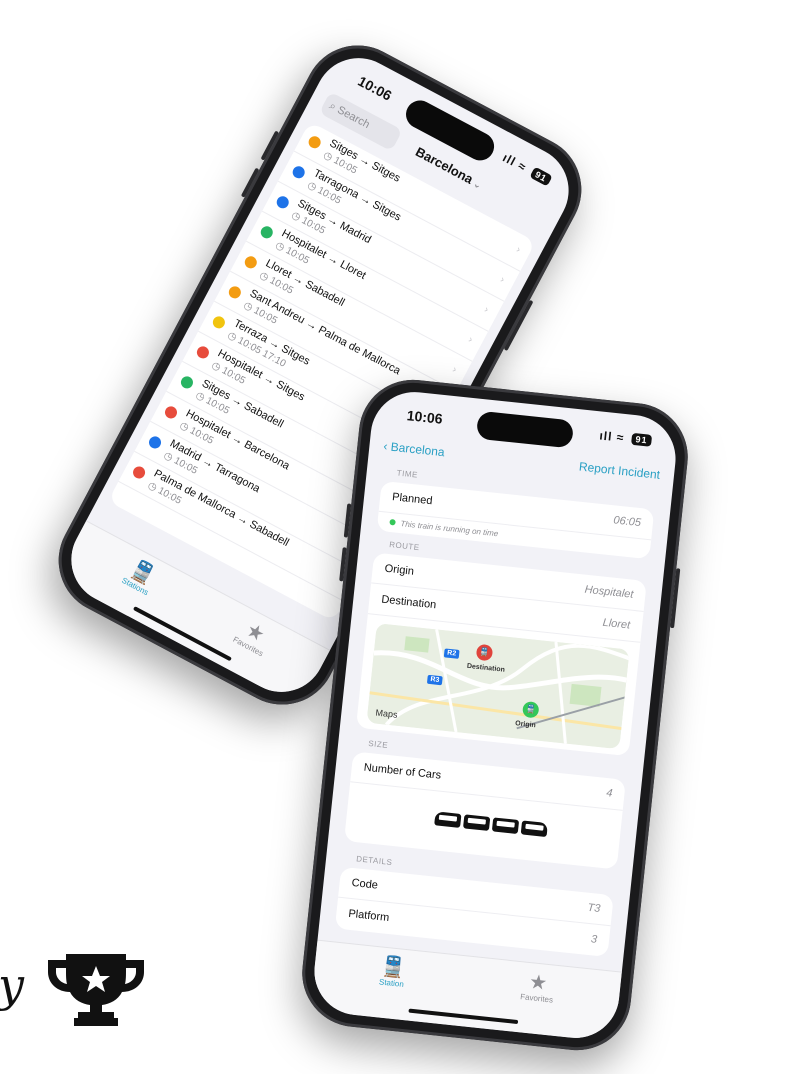 The height and width of the screenshot is (1074, 811). I want to click on line-badge-r3: R3, so click(434, 680).